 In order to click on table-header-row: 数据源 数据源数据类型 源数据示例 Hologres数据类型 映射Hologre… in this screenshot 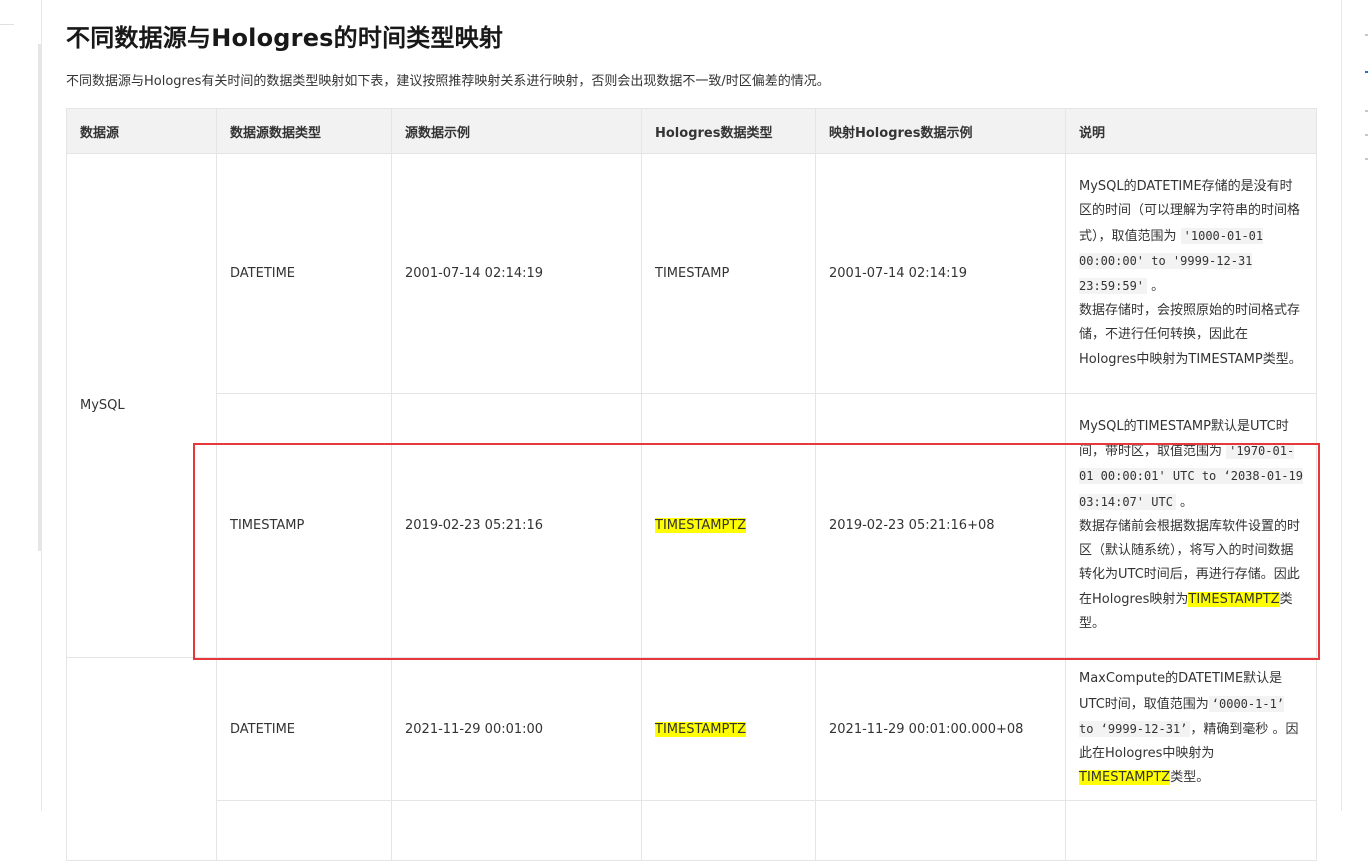, I will do `click(691, 131)`.